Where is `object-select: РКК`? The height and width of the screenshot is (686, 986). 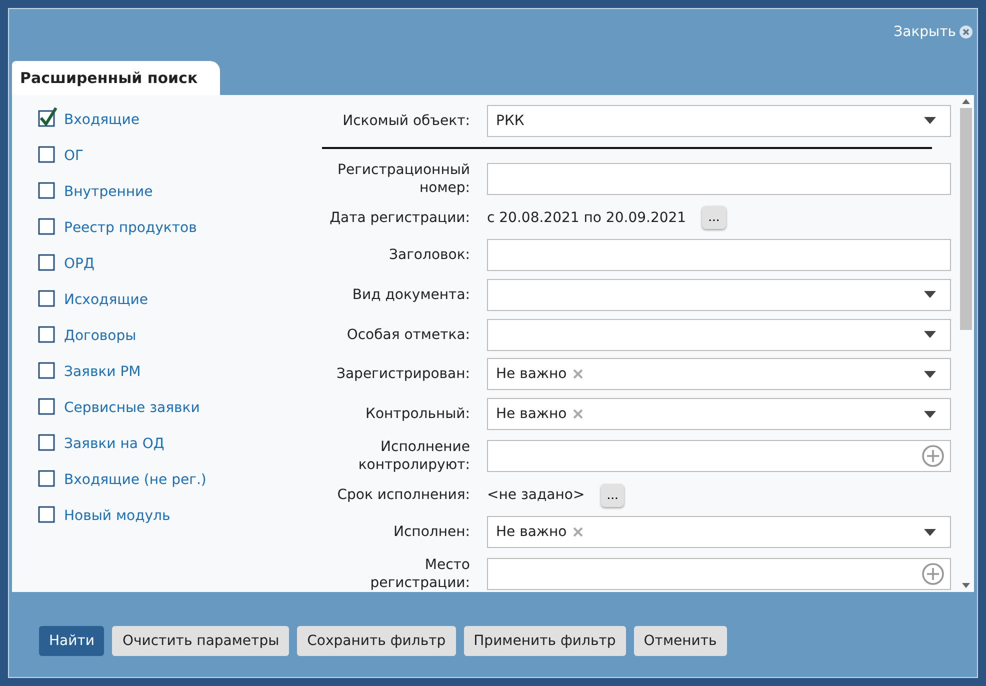
object-select: РКК is located at coordinates (719, 120).